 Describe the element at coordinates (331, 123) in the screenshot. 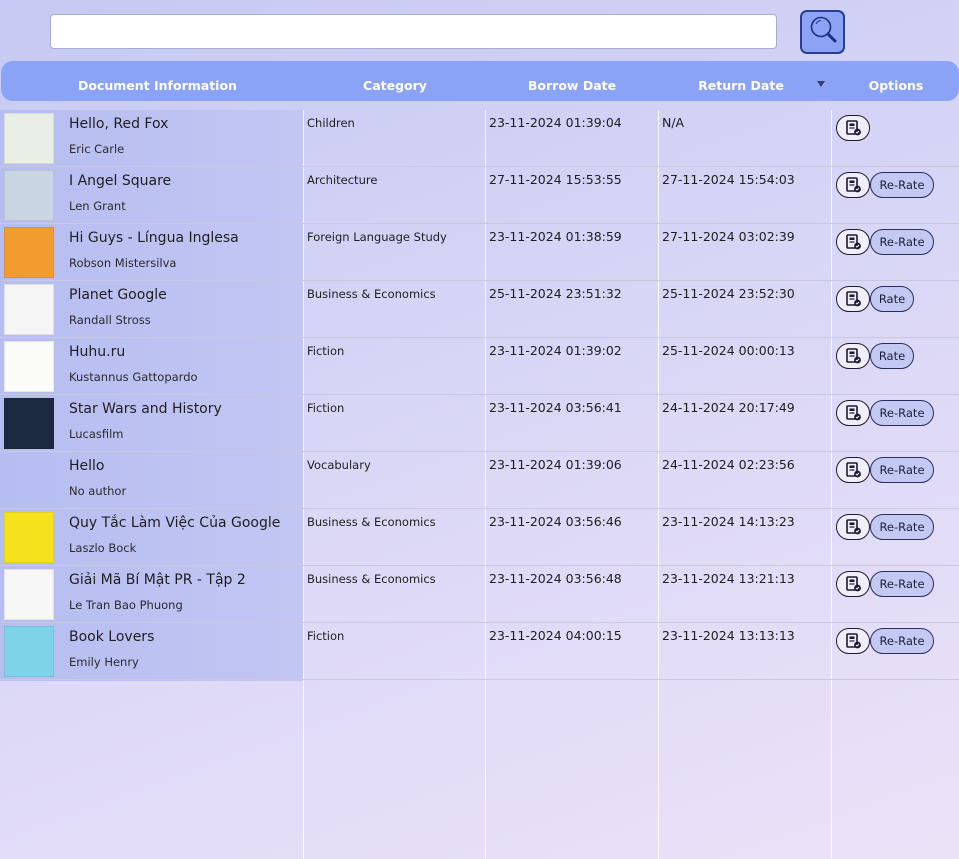

I see `document-category: Children` at that location.